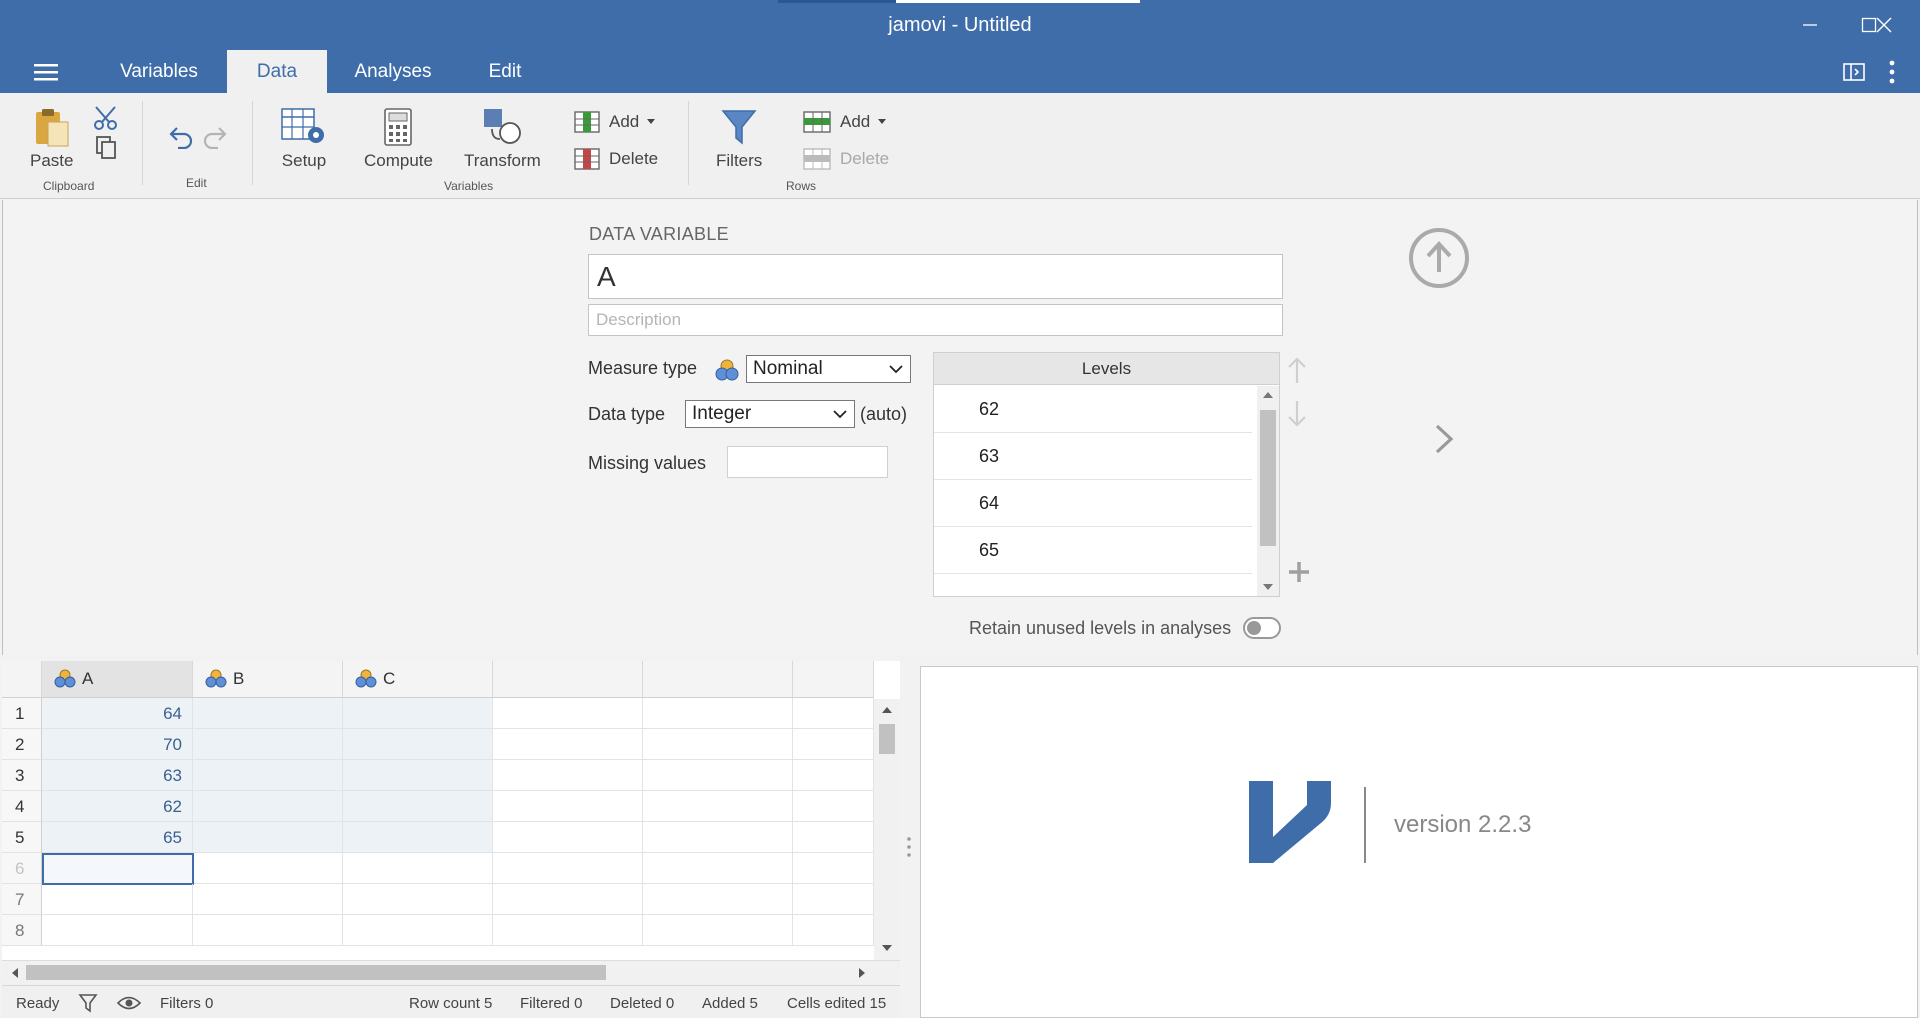 The width and height of the screenshot is (1920, 1018). Describe the element at coordinates (117, 837) in the screenshot. I see `table-cell: 65` at that location.